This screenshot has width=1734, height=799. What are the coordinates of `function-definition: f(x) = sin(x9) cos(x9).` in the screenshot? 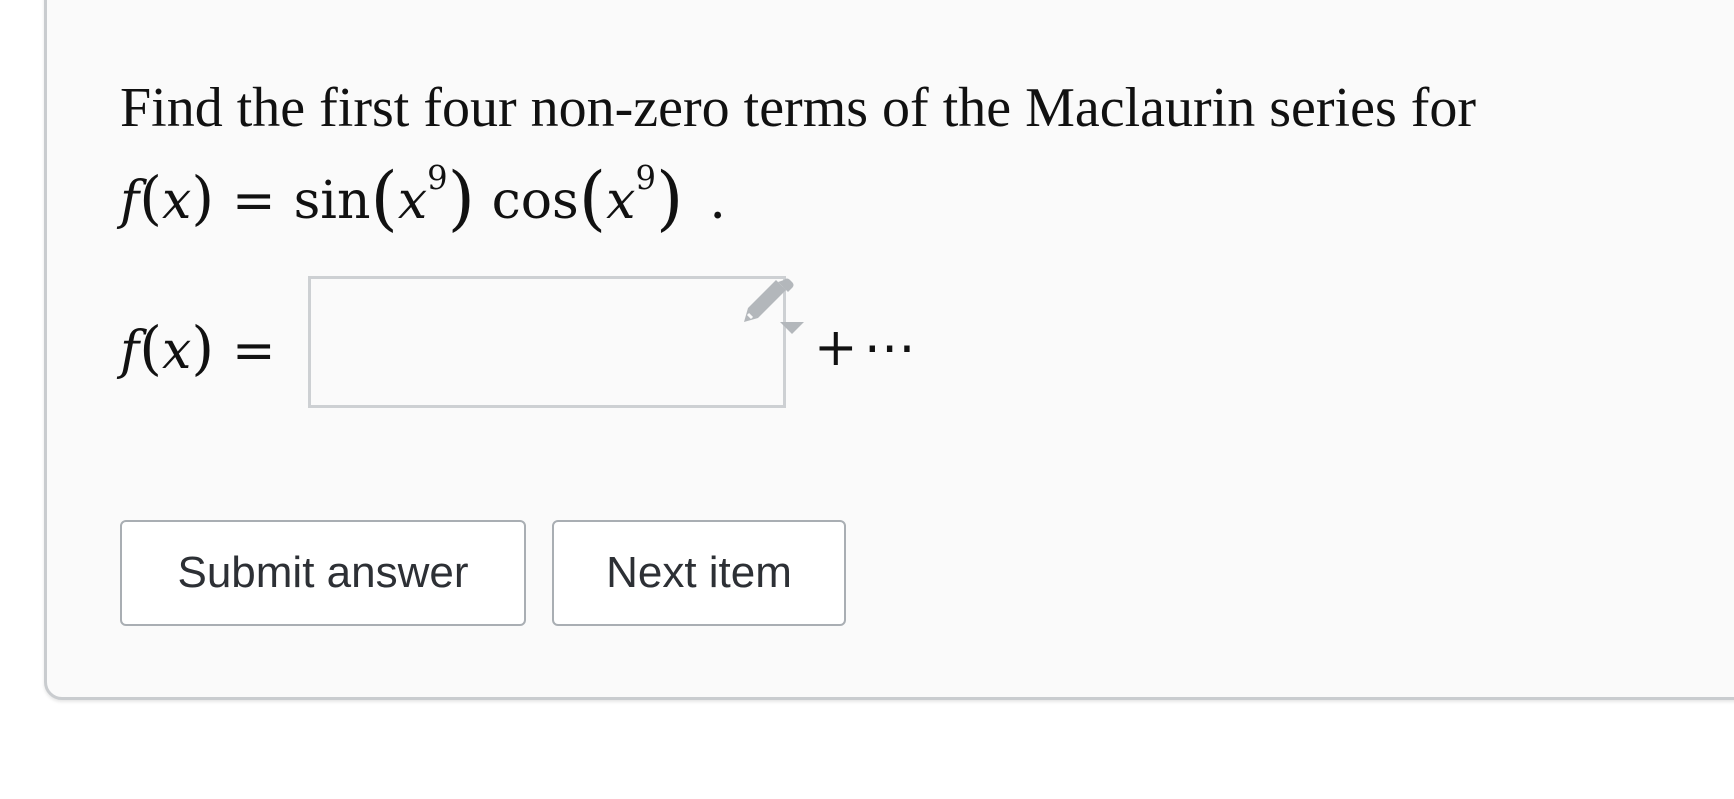 It's located at (423, 198).